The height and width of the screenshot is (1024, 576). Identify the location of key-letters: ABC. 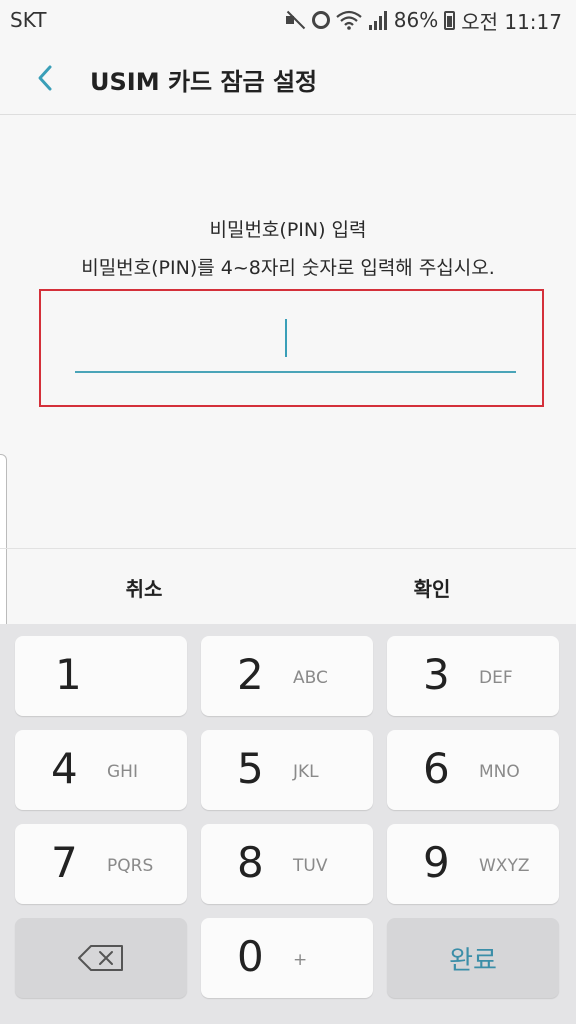
(310, 678).